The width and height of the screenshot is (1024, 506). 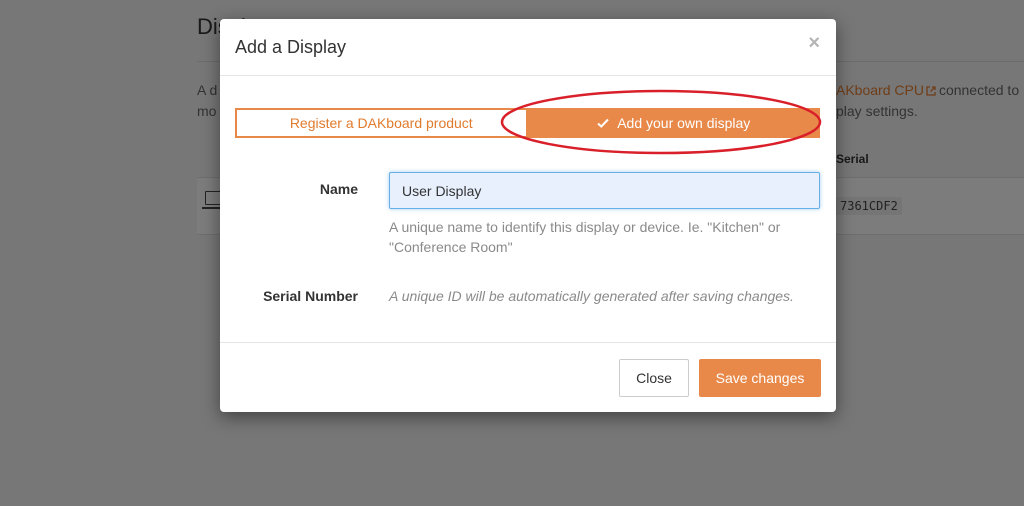 I want to click on save-changes-label: Save changes, so click(x=760, y=378).